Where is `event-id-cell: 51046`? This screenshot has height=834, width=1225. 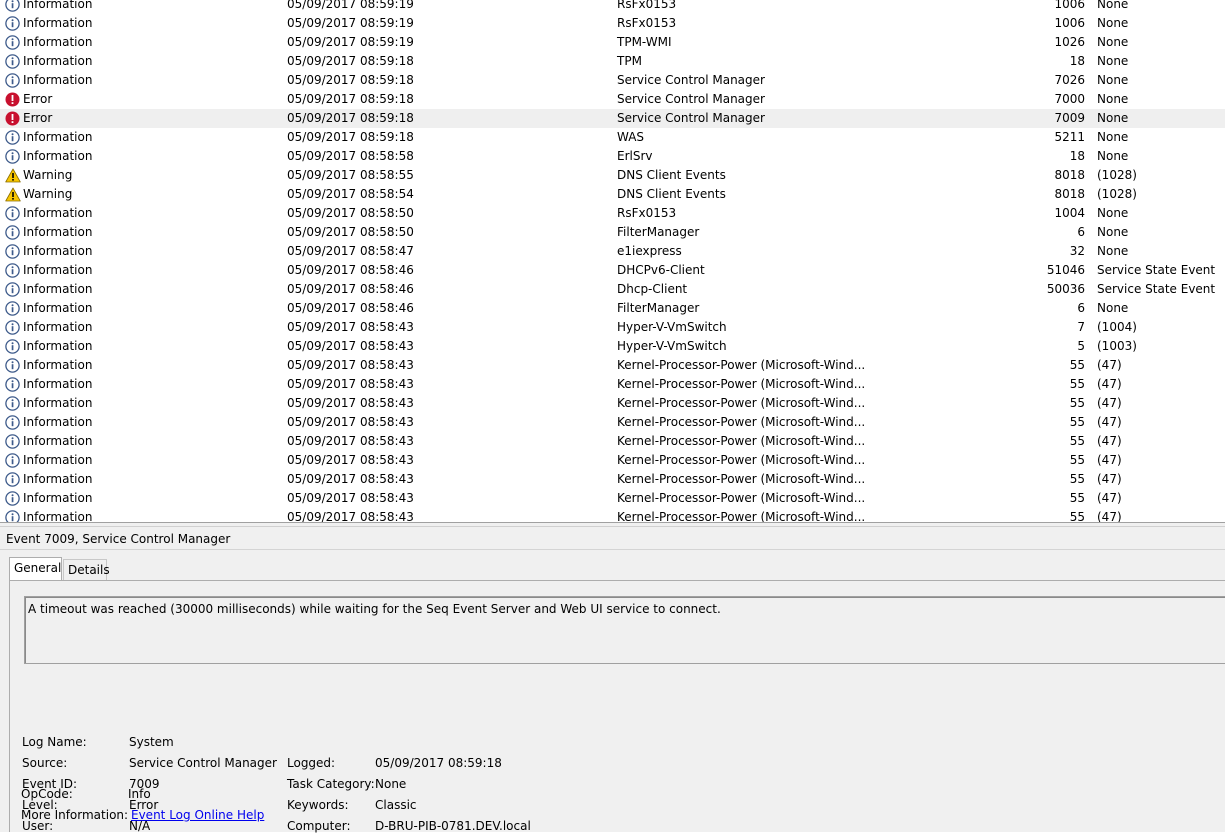
event-id-cell: 51046 is located at coordinates (1065, 270).